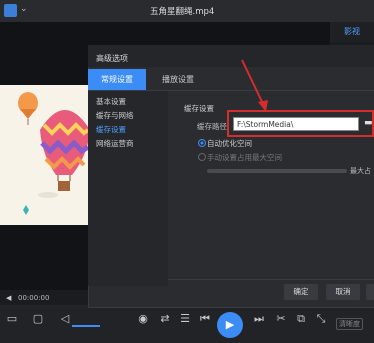 The width and height of the screenshot is (374, 343). What do you see at coordinates (86, 326) in the screenshot?
I see `volume-slider` at bounding box center [86, 326].